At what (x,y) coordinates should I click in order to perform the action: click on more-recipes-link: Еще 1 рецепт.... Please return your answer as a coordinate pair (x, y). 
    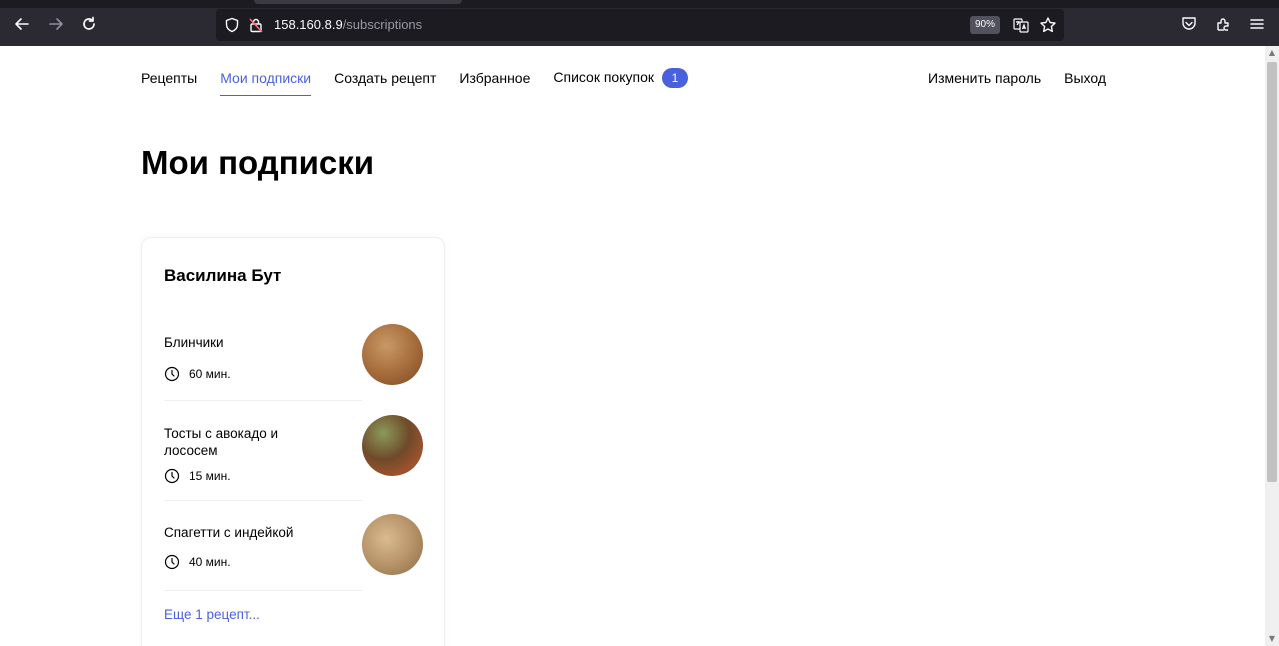
    Looking at the image, I should click on (212, 614).